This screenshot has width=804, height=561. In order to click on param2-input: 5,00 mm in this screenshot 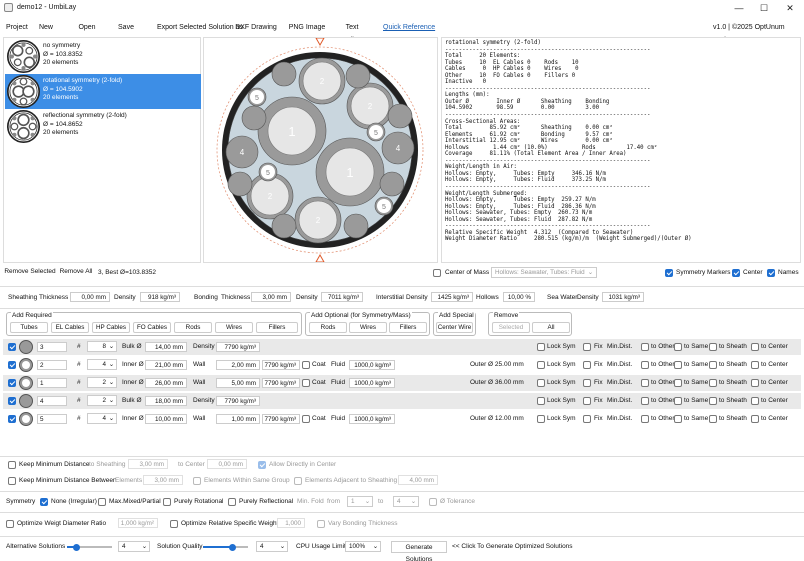, I will do `click(238, 383)`.